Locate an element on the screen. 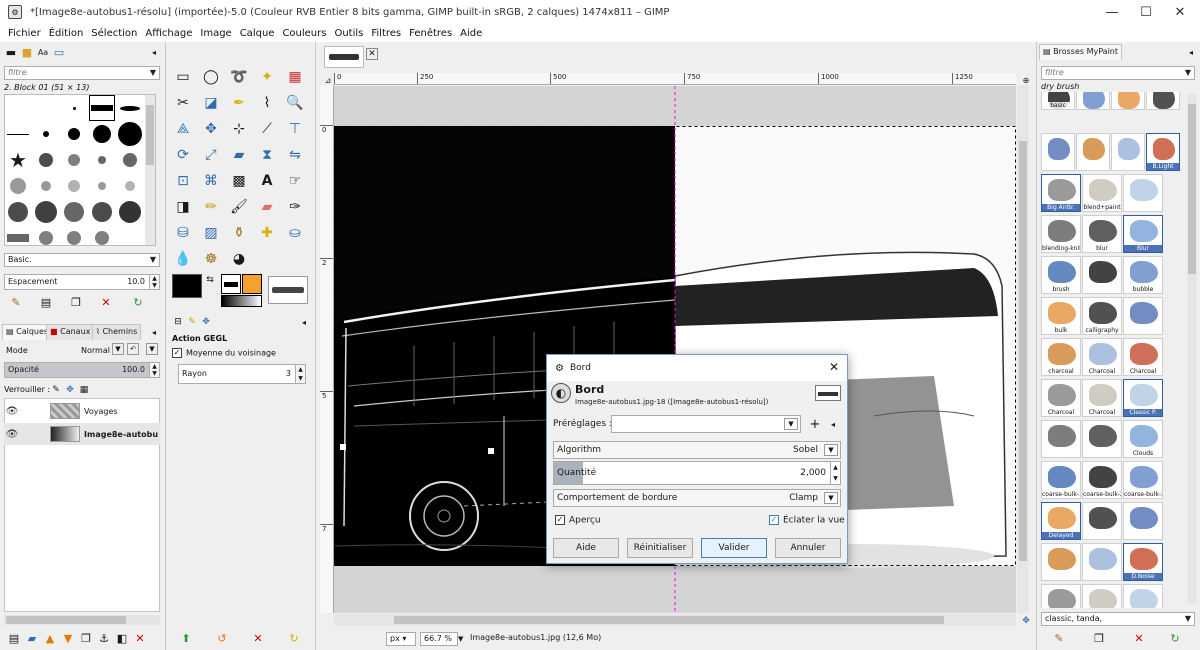  edit-brush-icon: ✎ is located at coordinates (16, 302).